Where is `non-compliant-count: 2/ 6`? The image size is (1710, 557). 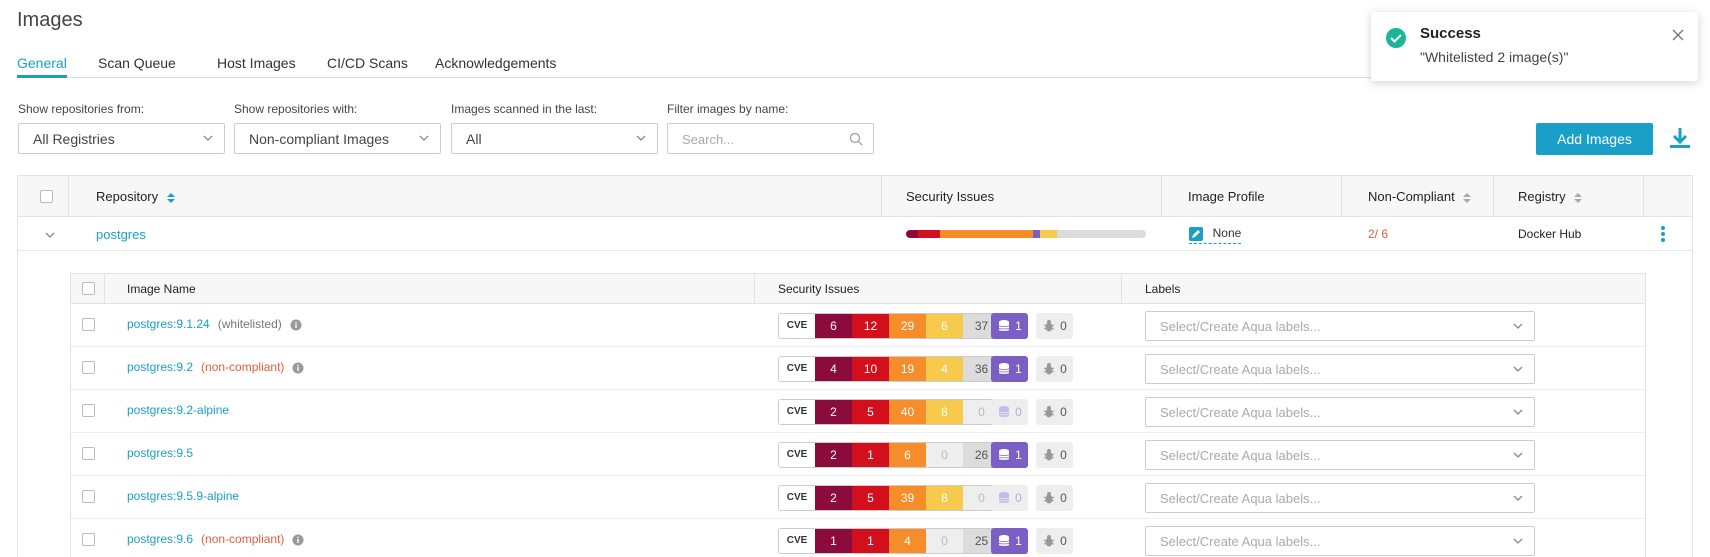
non-compliant-count: 2/ 6 is located at coordinates (1378, 234).